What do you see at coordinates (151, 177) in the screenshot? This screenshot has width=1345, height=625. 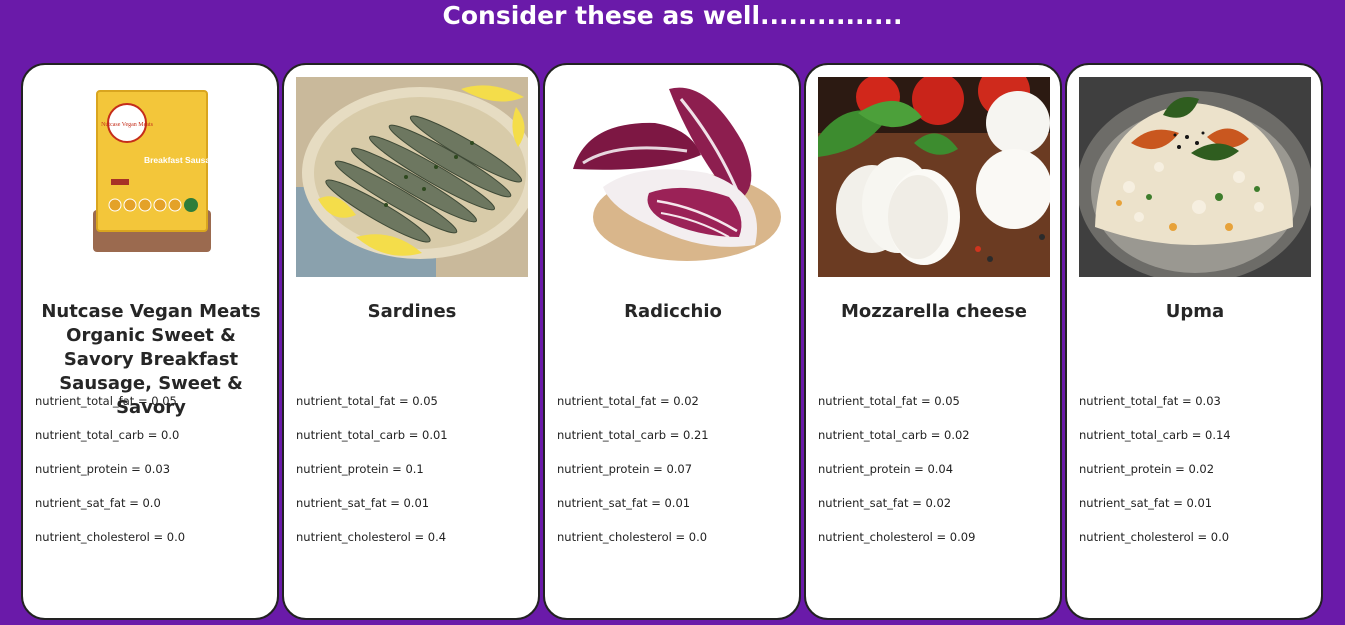 I see `breakfast-sausage-package-image: Nutcase Vegan Meats Breakfast Sausage` at bounding box center [151, 177].